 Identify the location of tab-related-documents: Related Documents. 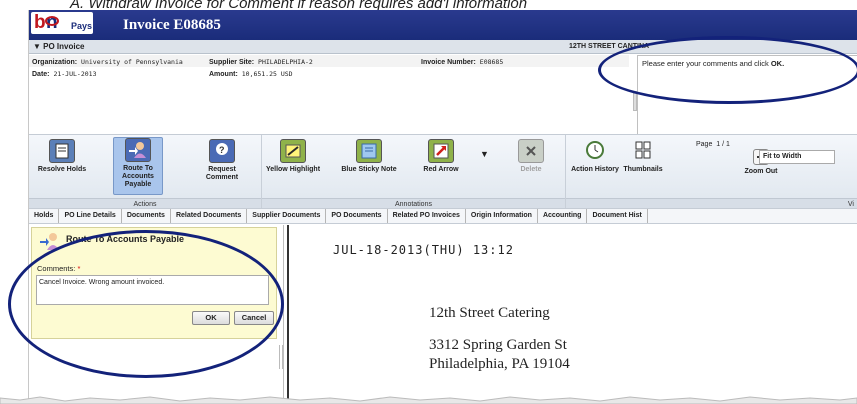
(209, 216).